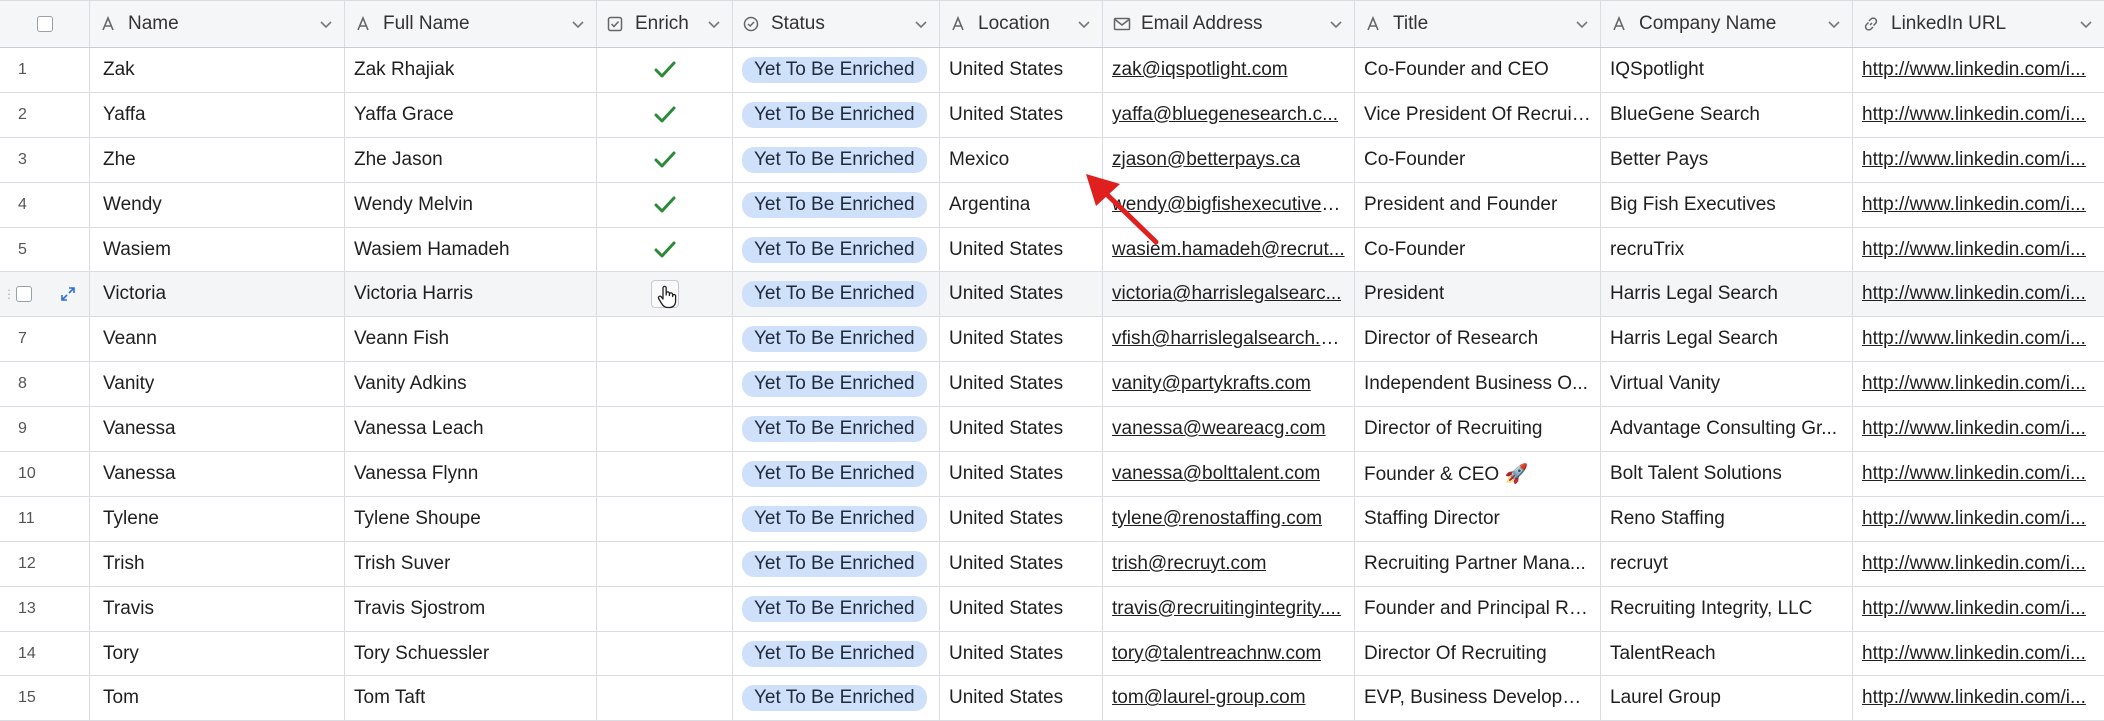 The image size is (2104, 721). Describe the element at coordinates (24, 294) in the screenshot. I see `row-select-checkbox` at that location.